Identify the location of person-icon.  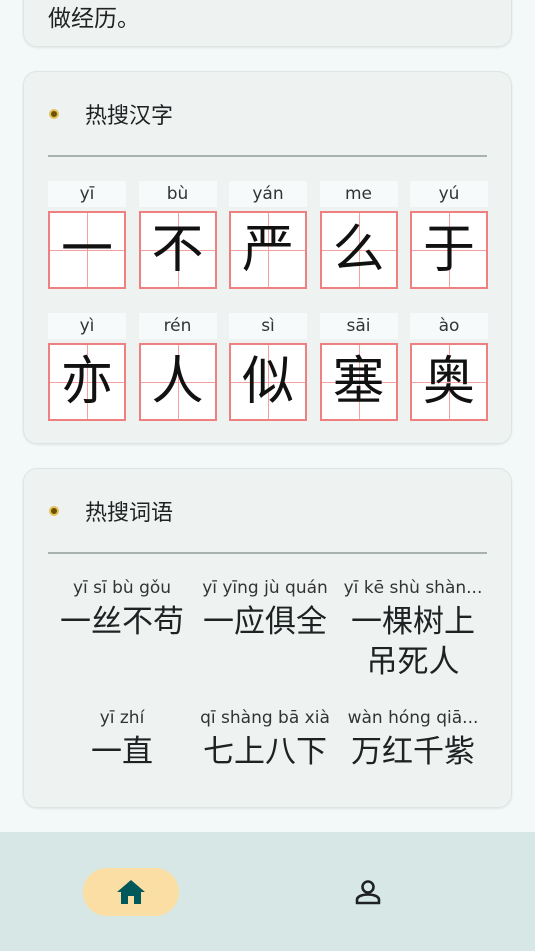
(368, 892).